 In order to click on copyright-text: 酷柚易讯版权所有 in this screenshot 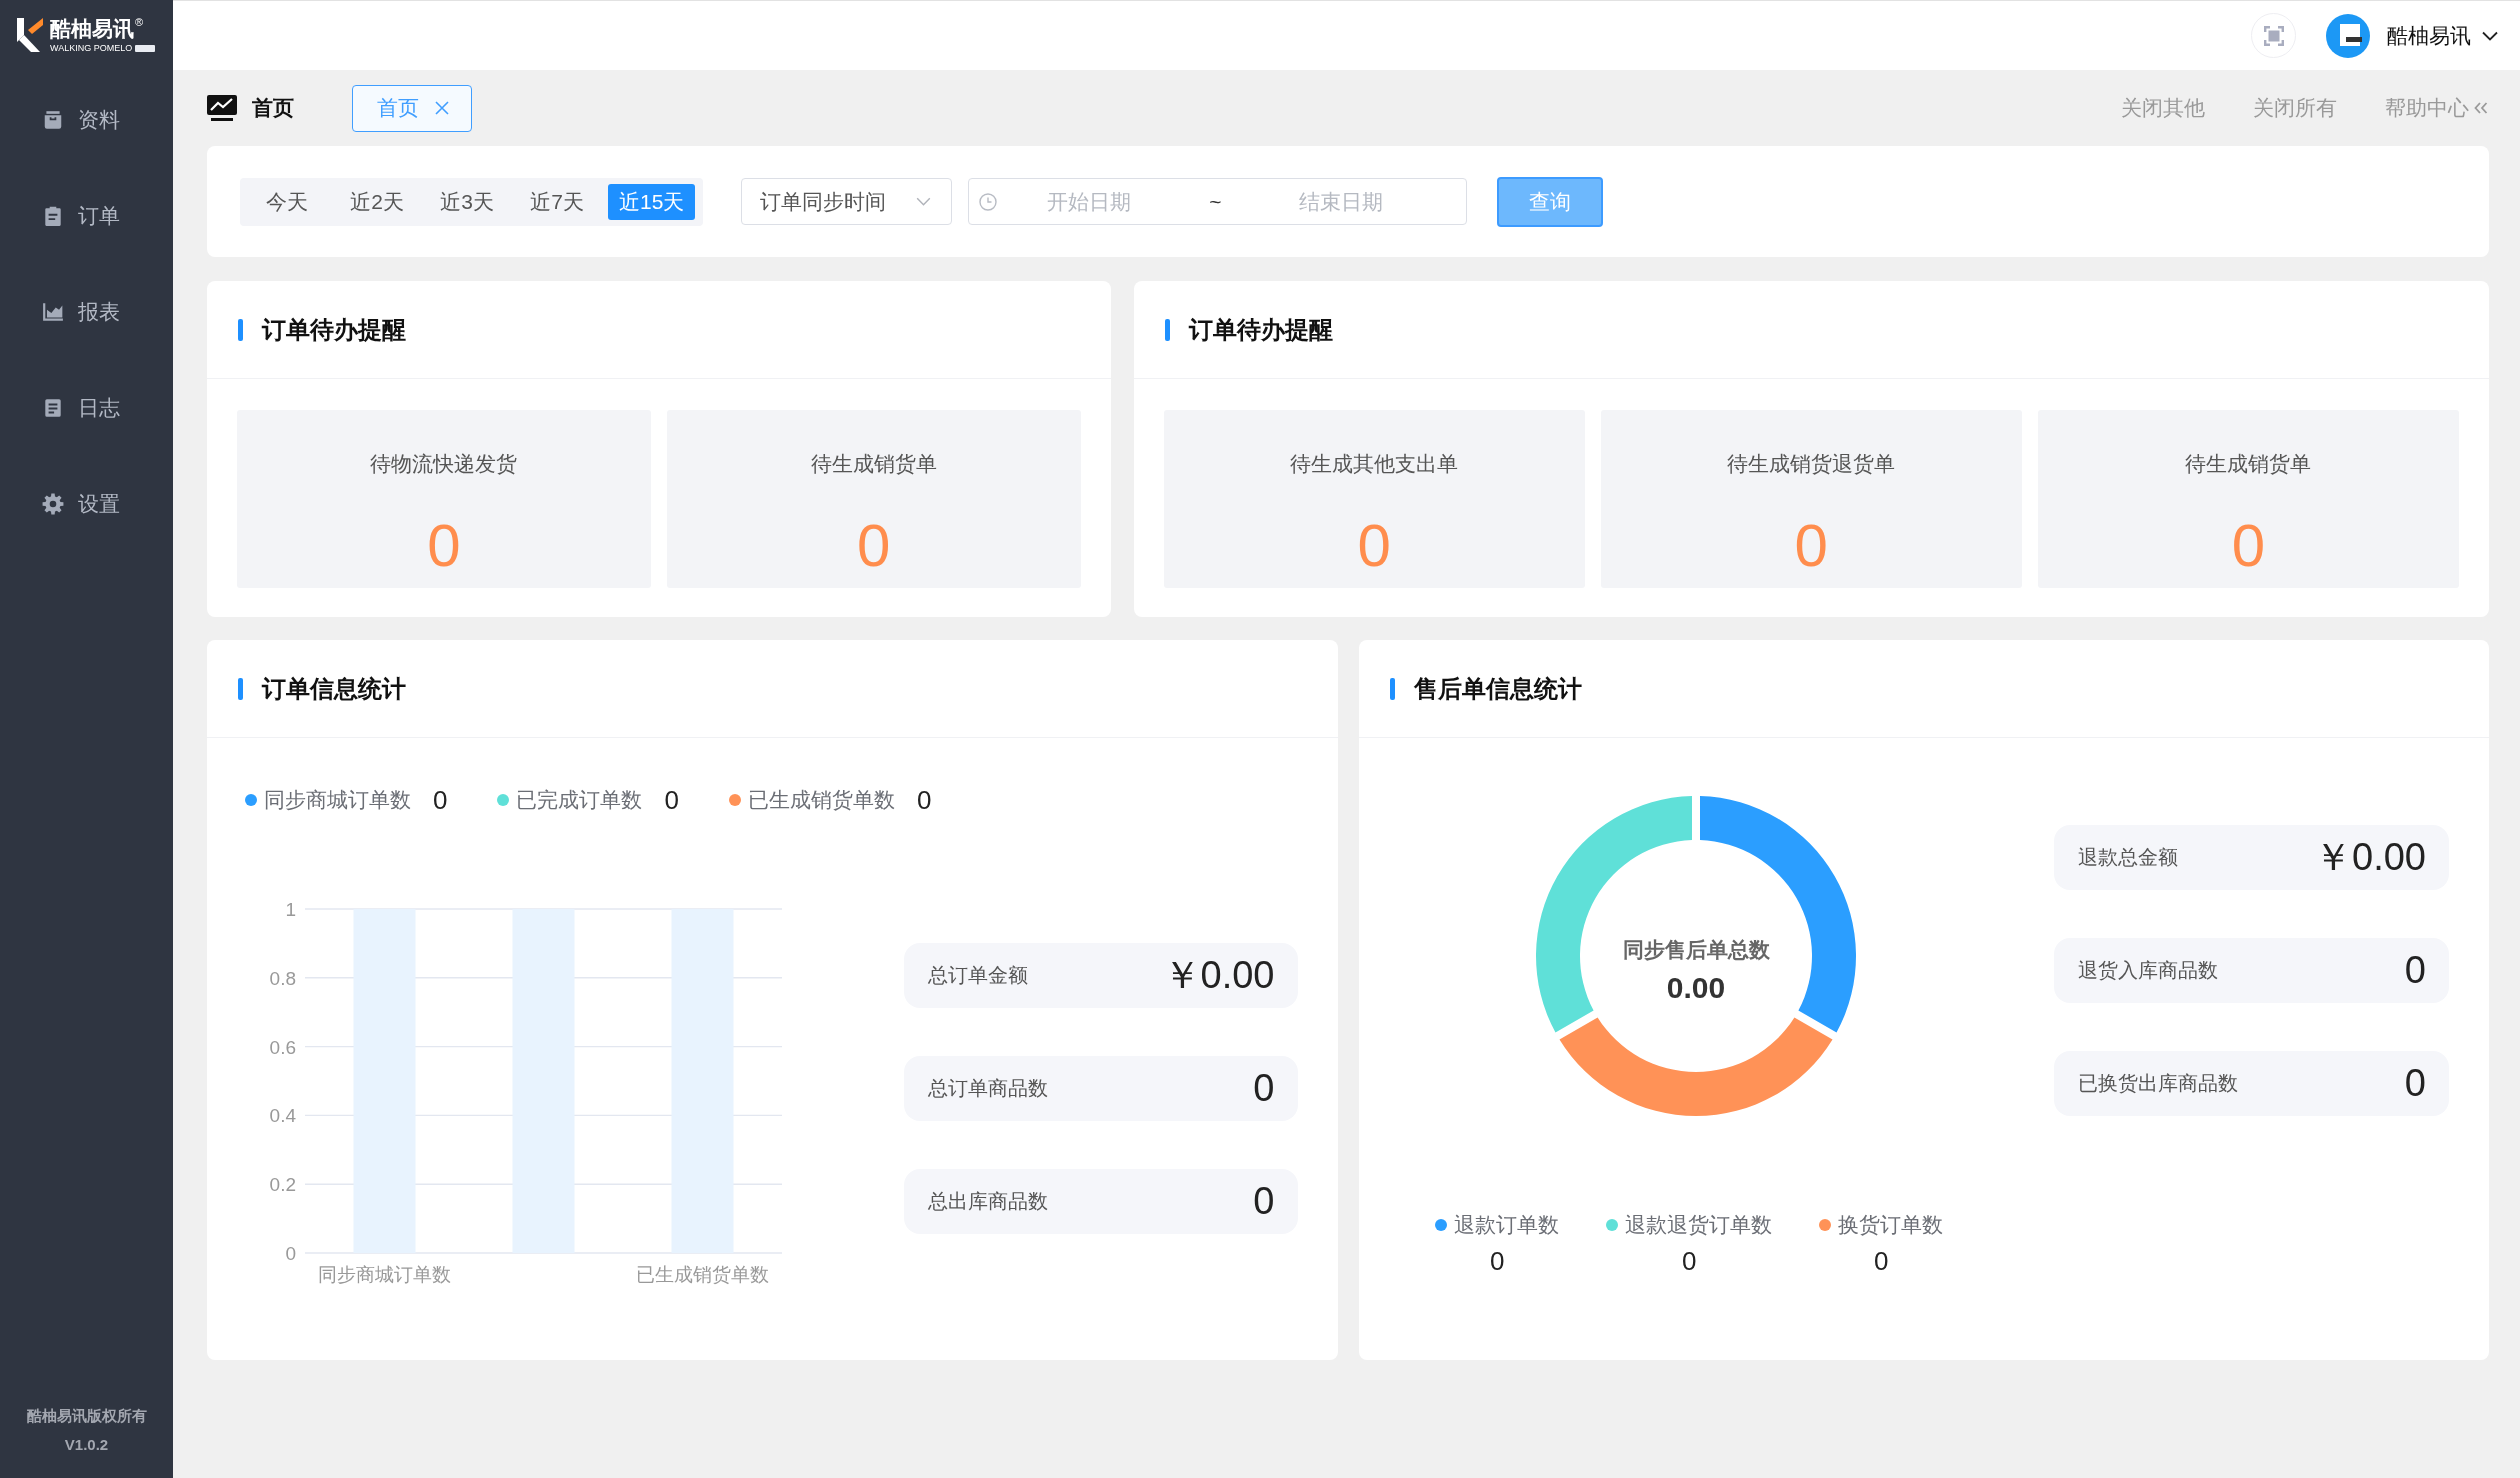, I will do `click(86, 1416)`.